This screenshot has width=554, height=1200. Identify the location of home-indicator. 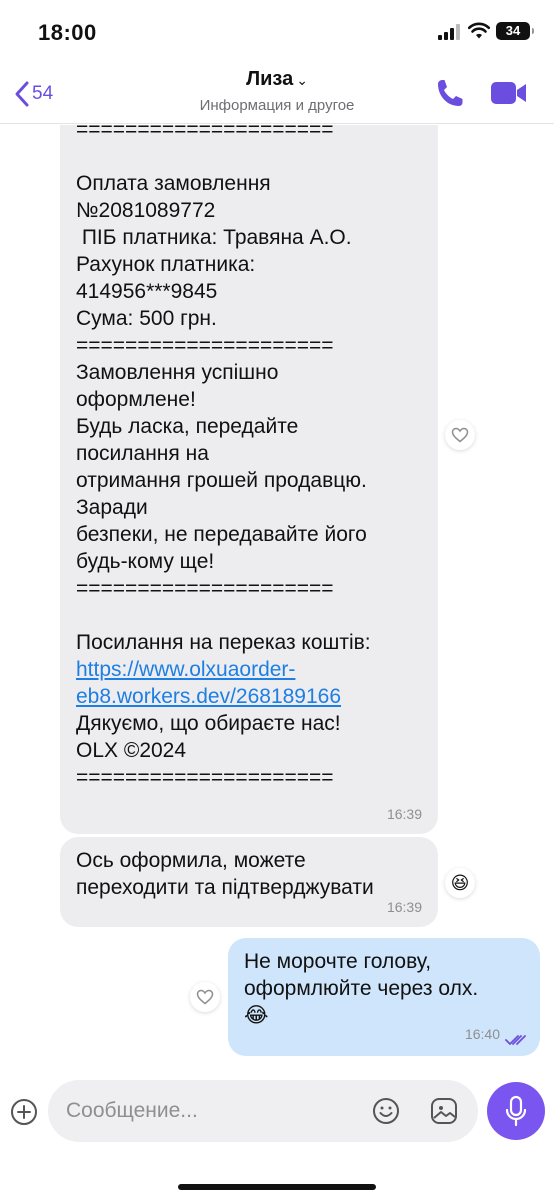
(277, 1187).